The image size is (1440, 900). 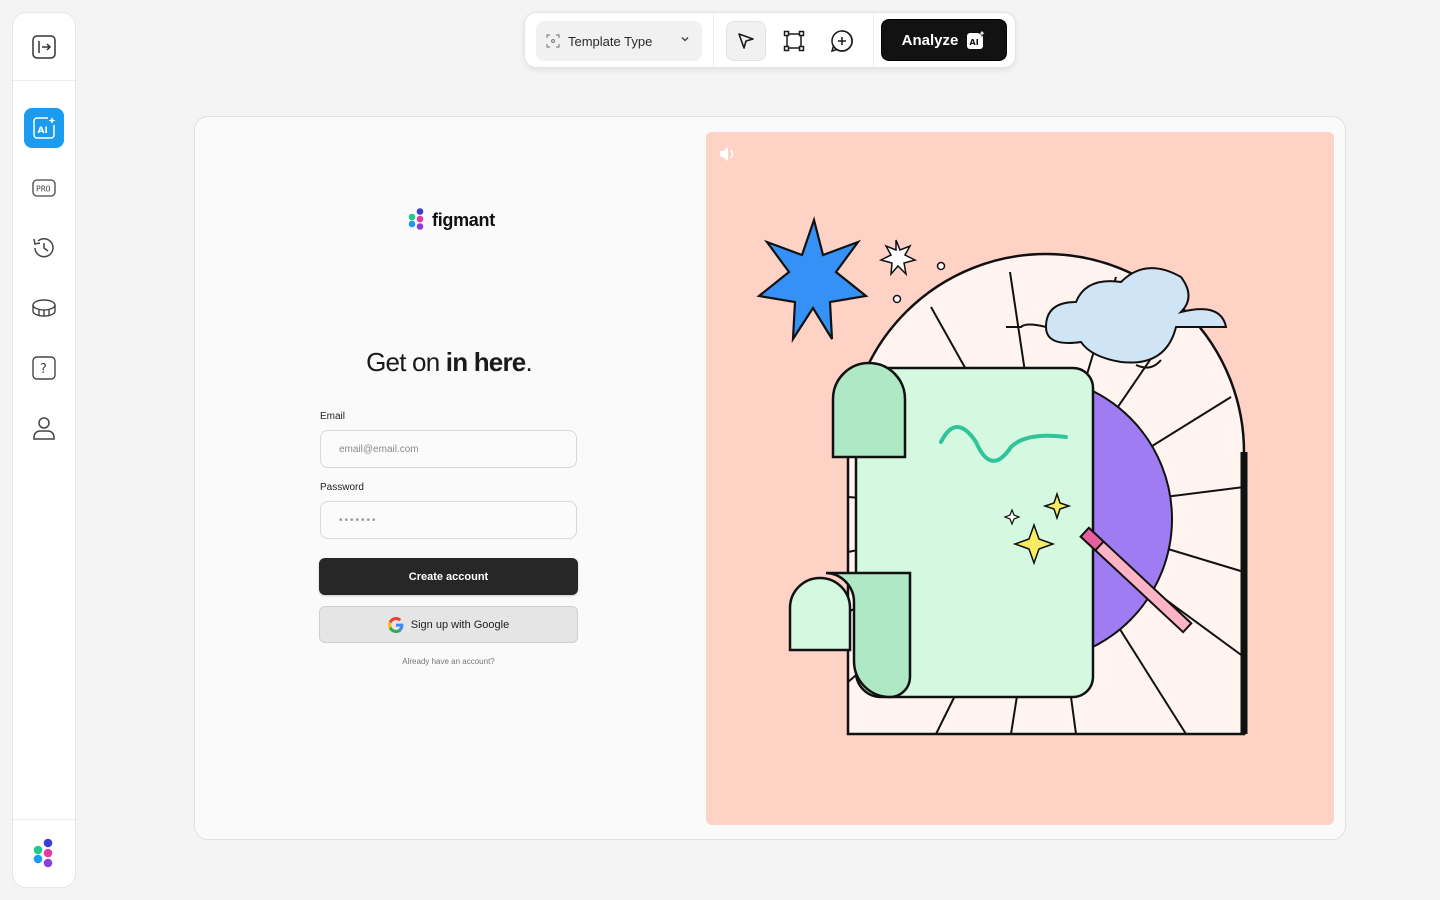 What do you see at coordinates (528, 362) in the screenshot?
I see `title-period: .` at bounding box center [528, 362].